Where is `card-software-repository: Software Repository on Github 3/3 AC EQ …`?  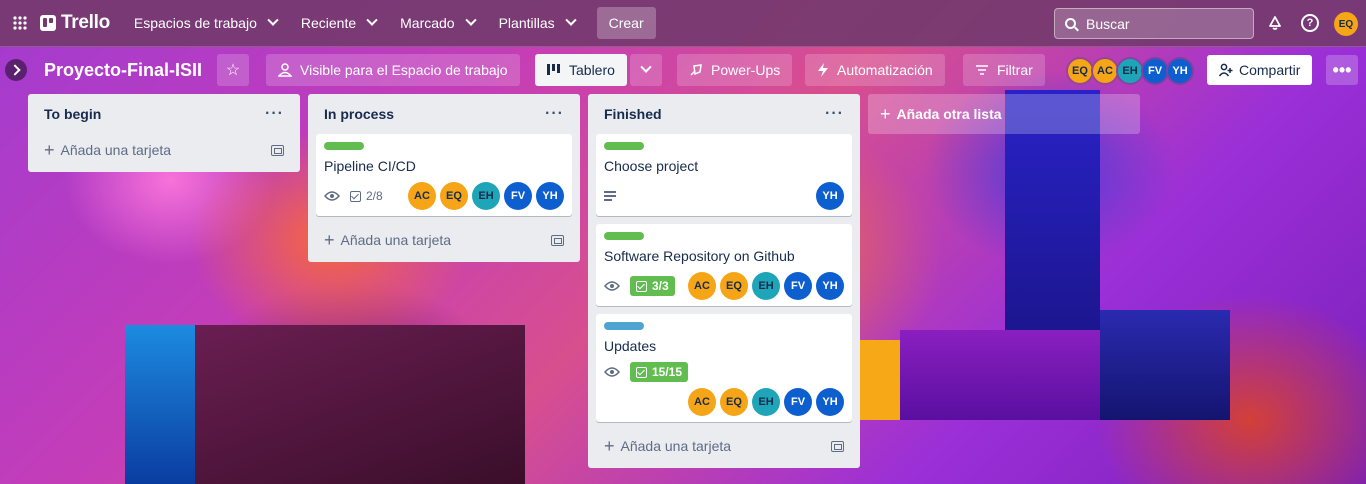 card-software-repository: Software Repository on Github 3/3 AC EQ … is located at coordinates (724, 265).